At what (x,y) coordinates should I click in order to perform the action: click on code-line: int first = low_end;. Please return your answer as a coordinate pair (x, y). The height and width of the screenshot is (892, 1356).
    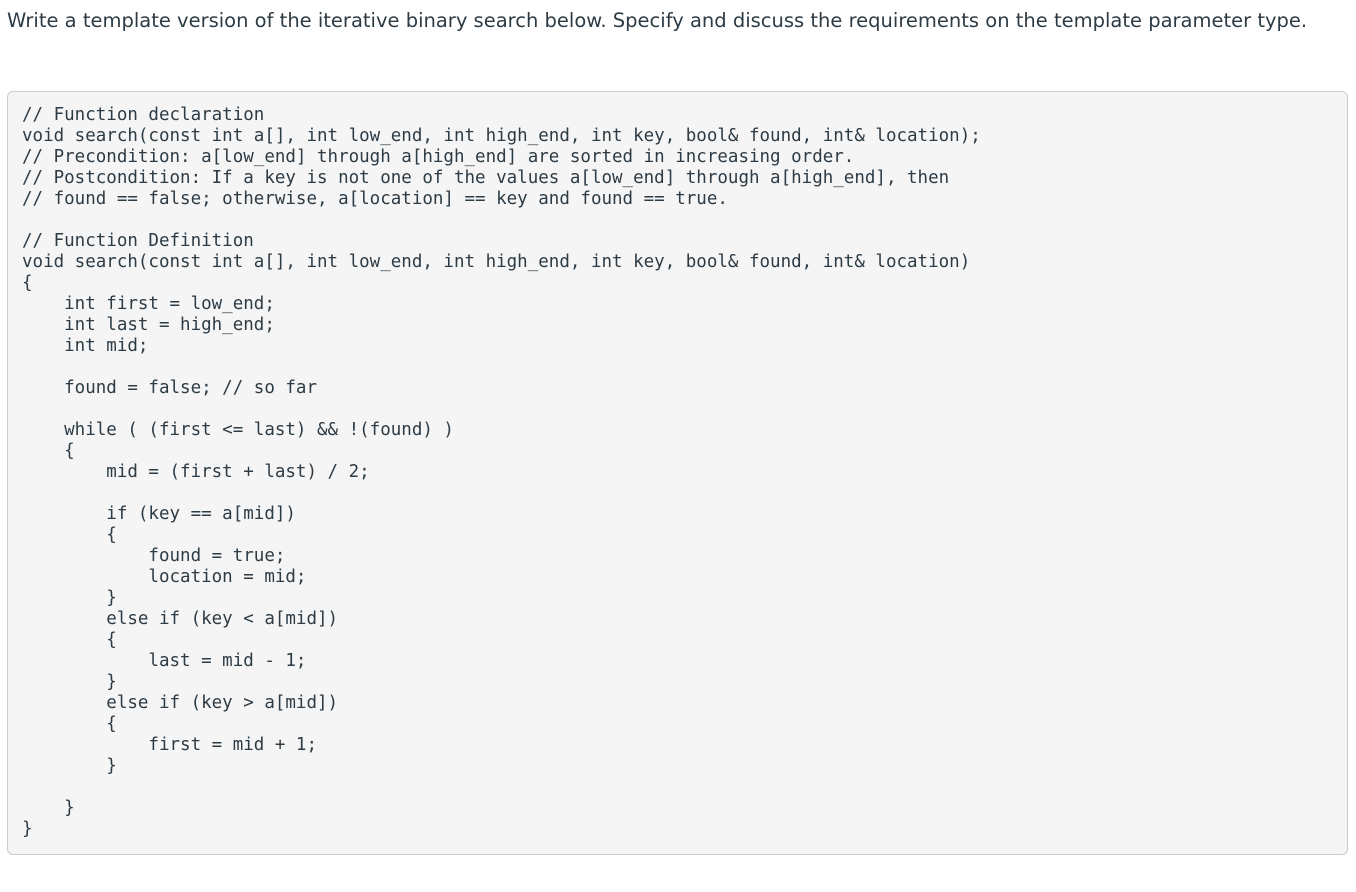
    Looking at the image, I should click on (148, 304).